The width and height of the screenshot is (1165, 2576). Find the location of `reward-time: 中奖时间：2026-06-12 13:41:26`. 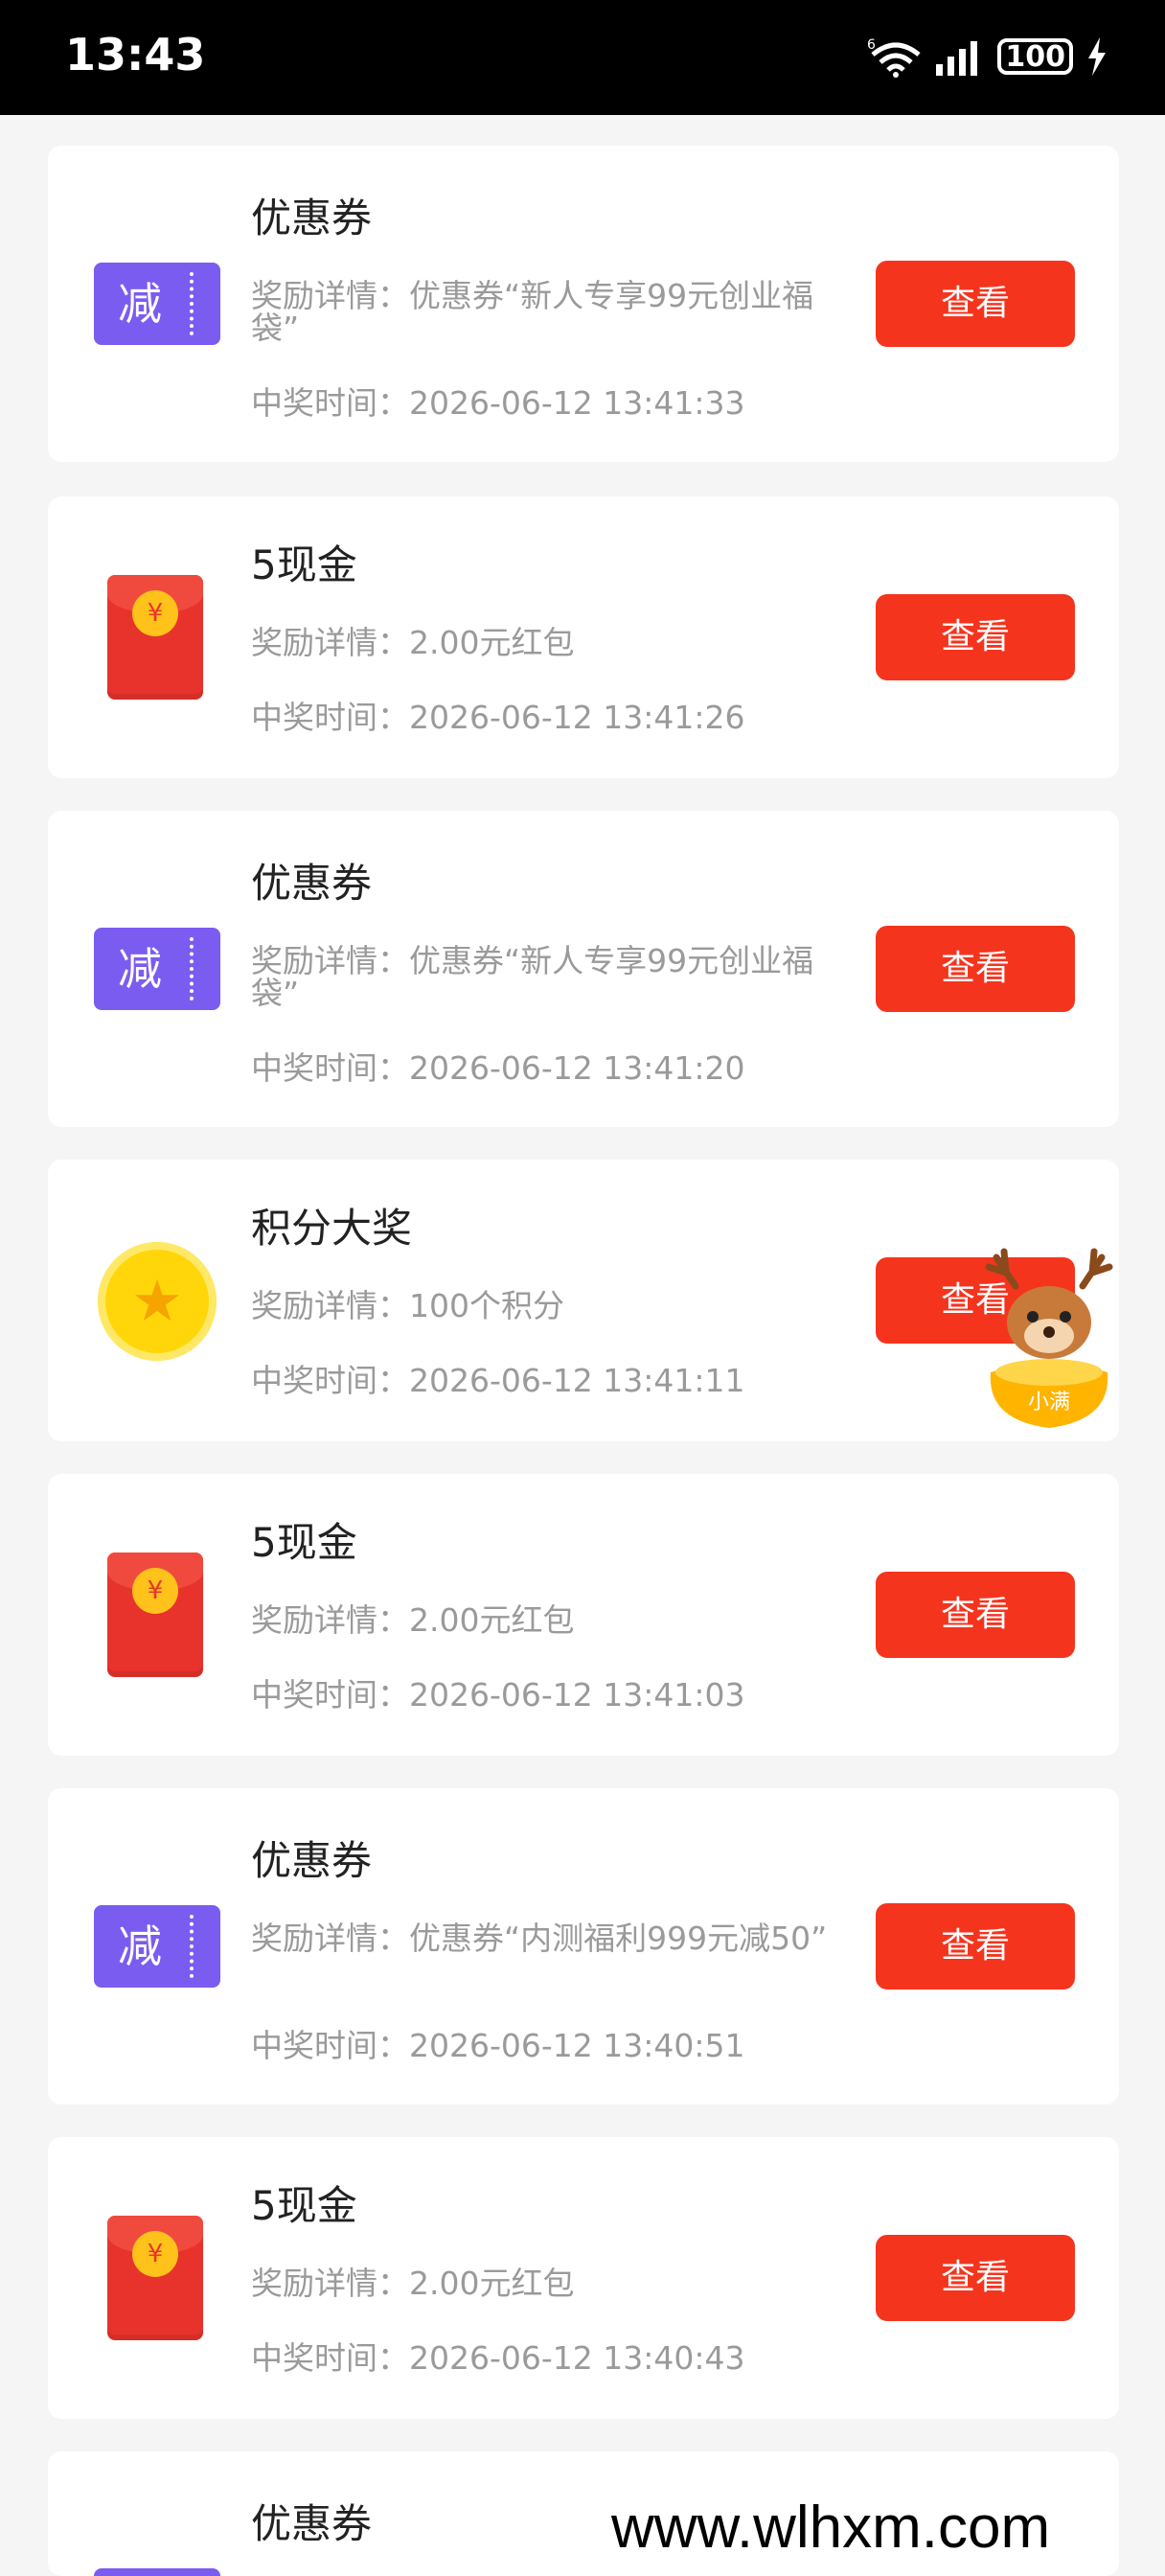

reward-time: 中奖时间：2026-06-12 13:41:26 is located at coordinates (498, 717).